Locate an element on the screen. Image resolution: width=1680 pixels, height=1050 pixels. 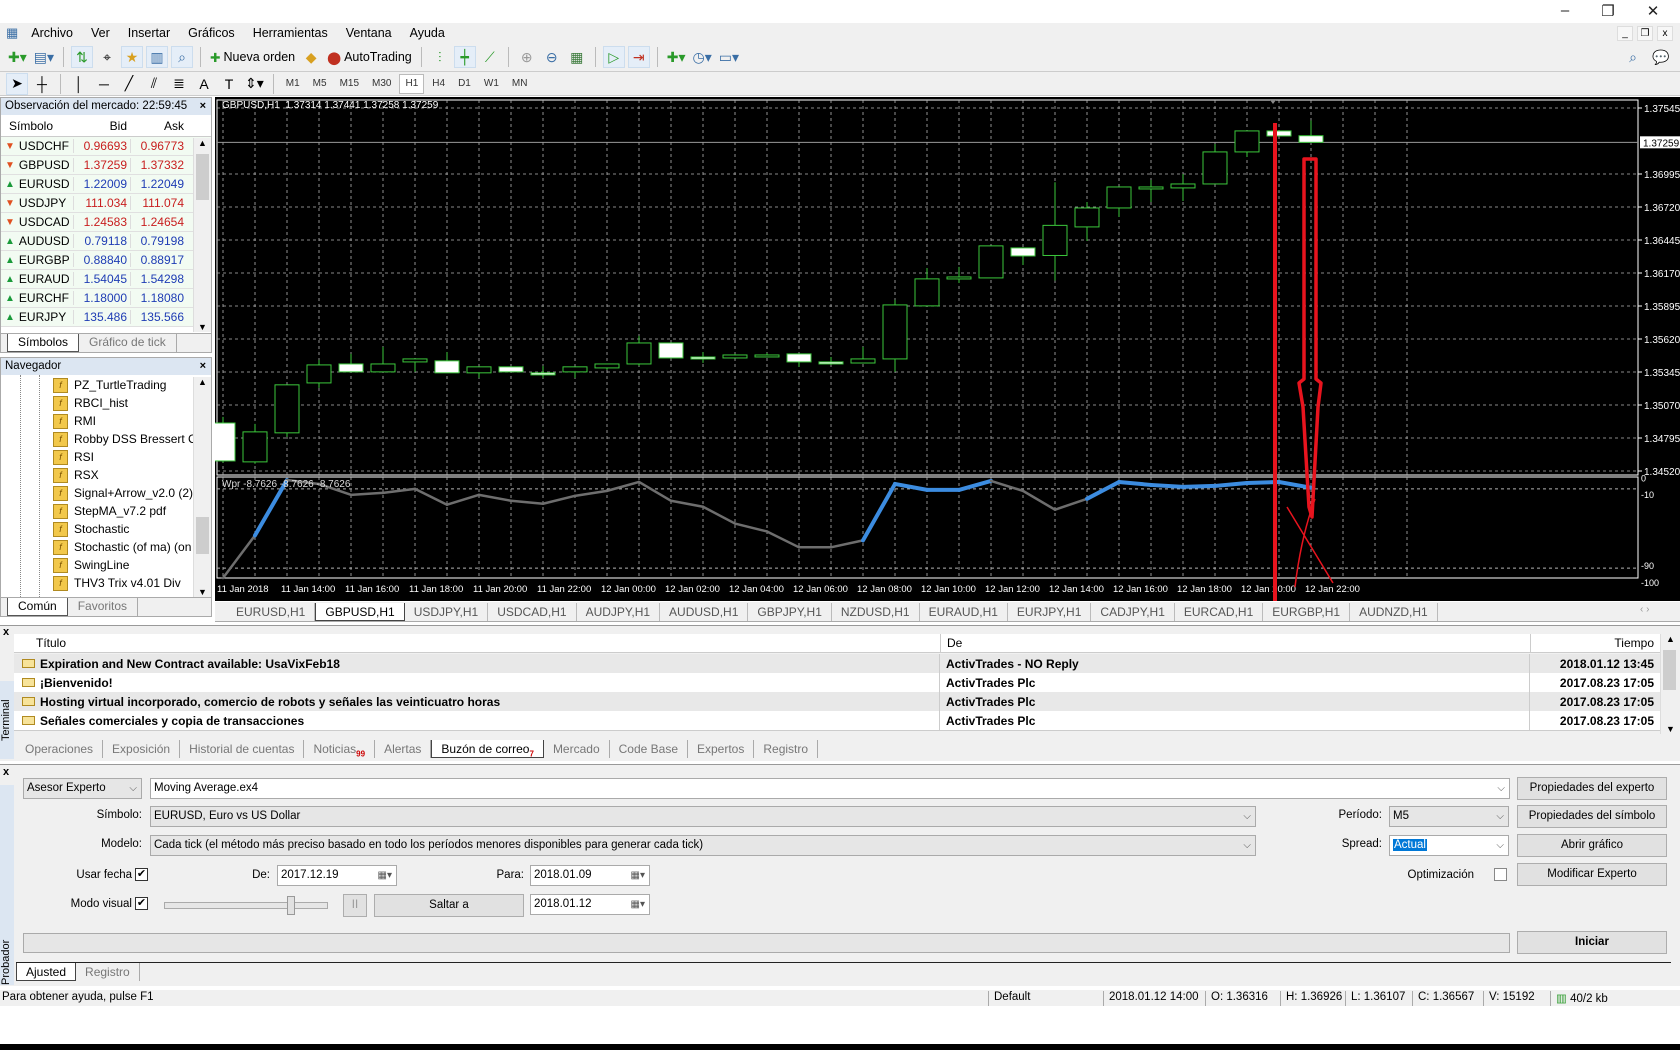
templates-icon: ▭▾ is located at coordinates (729, 57).